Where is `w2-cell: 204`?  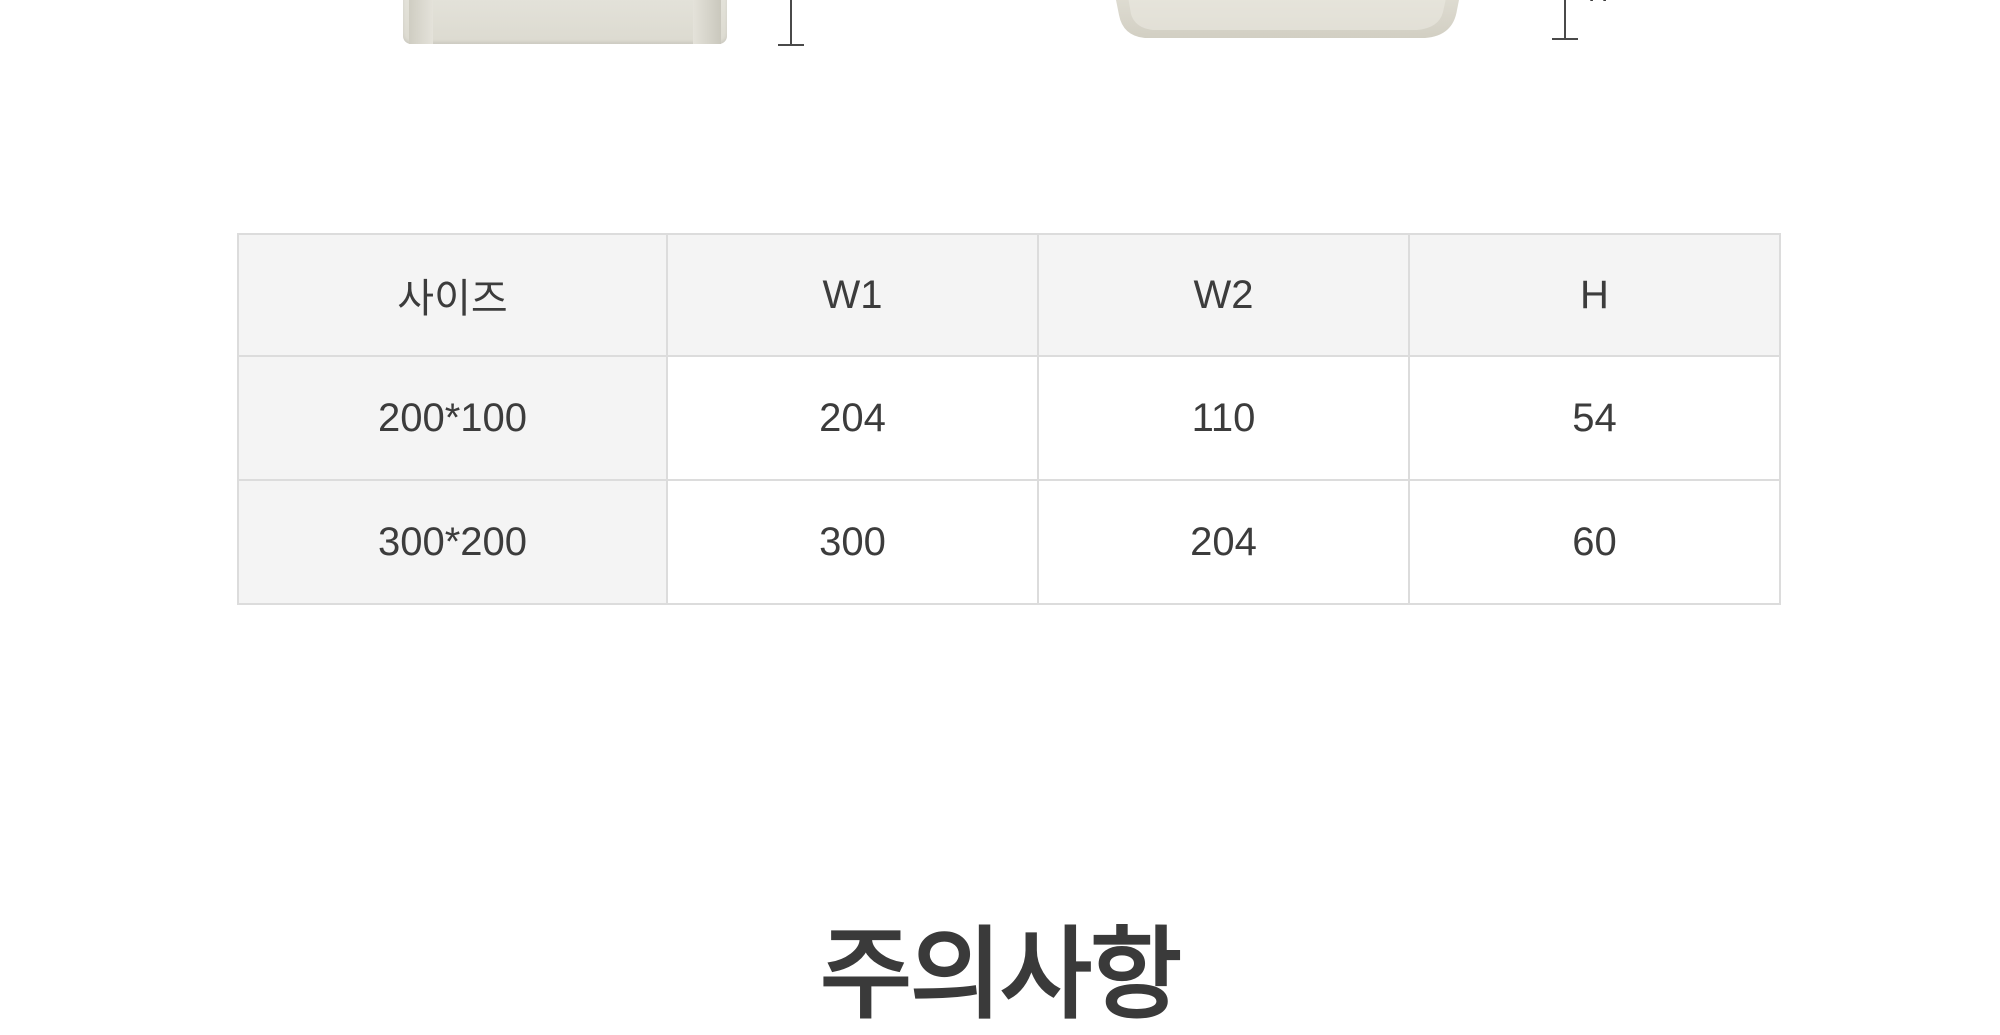 w2-cell: 204 is located at coordinates (1223, 542).